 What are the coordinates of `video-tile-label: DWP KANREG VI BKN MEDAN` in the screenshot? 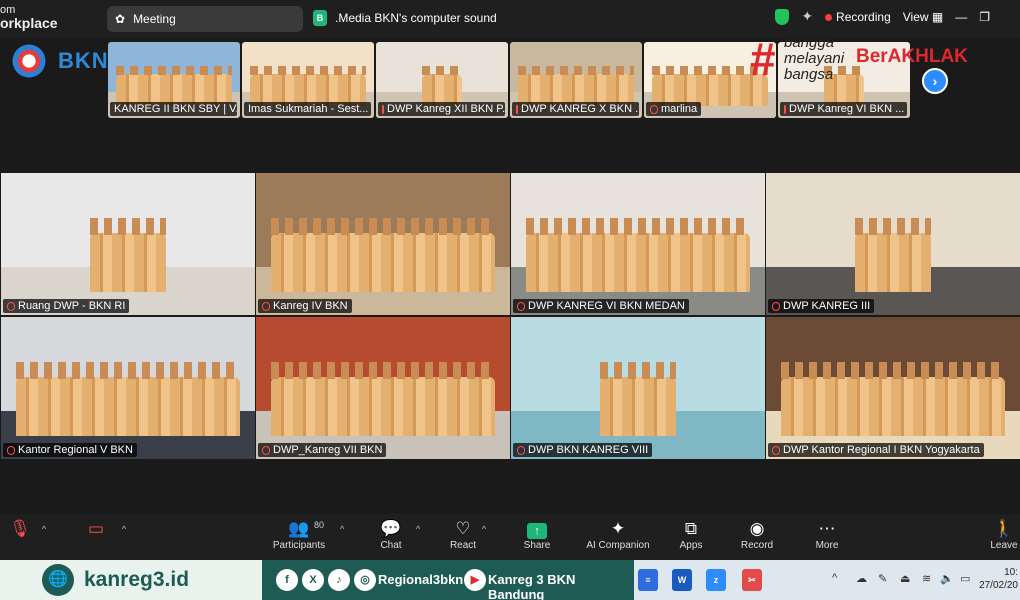 It's located at (606, 306).